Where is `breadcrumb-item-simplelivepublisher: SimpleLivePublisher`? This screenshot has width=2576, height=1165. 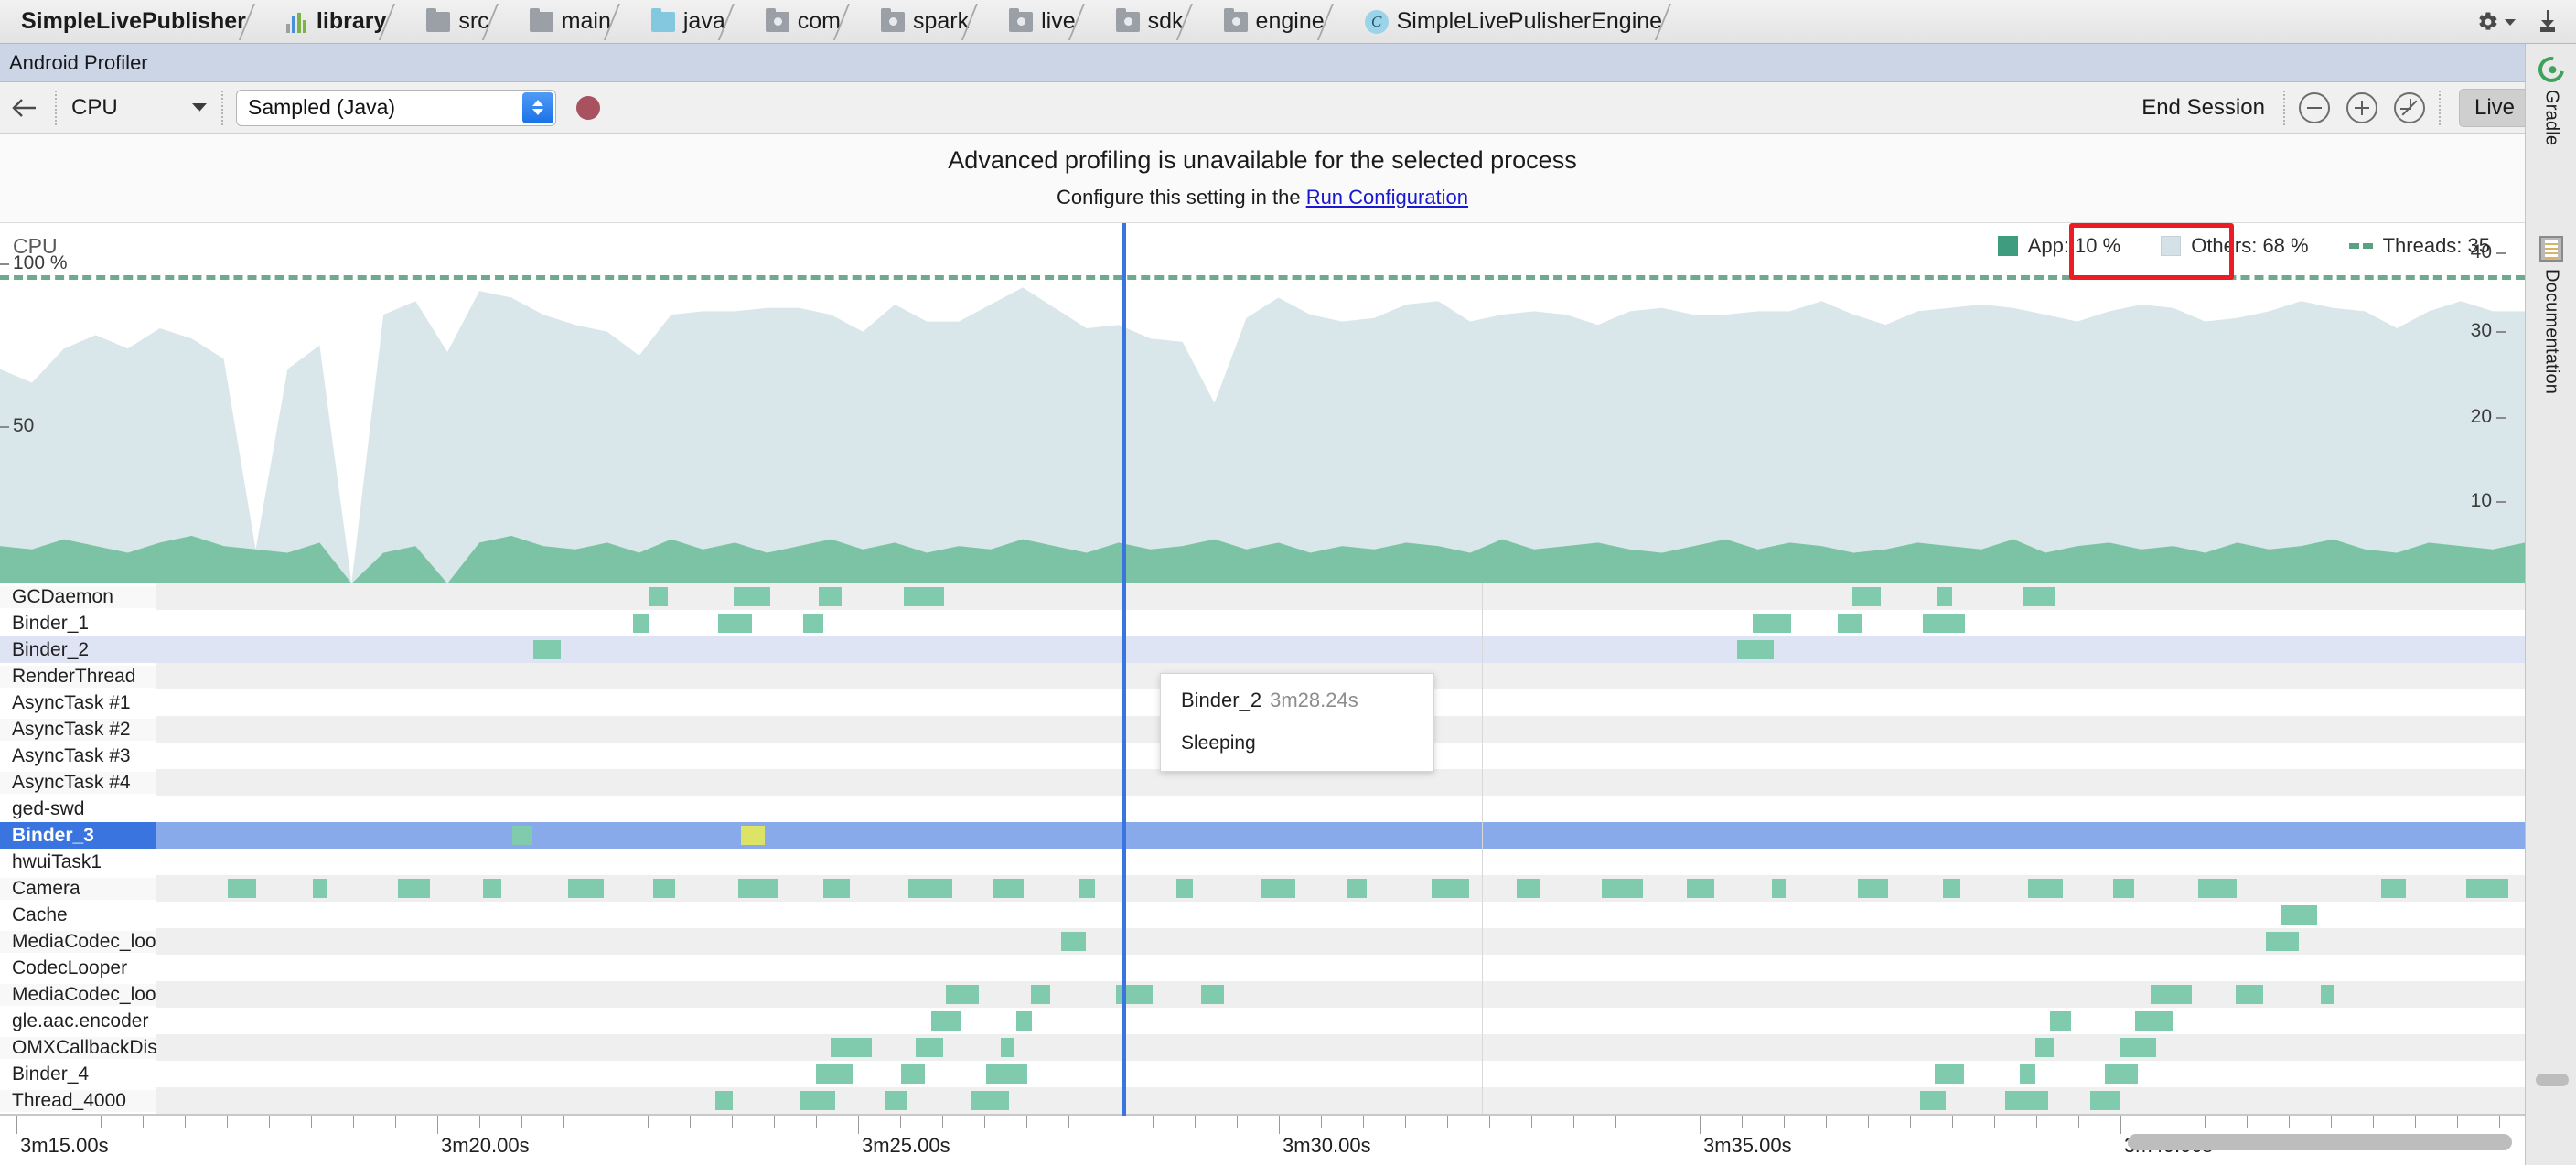 breadcrumb-item-simplelivepublisher: SimpleLivePublisher is located at coordinates (142, 22).